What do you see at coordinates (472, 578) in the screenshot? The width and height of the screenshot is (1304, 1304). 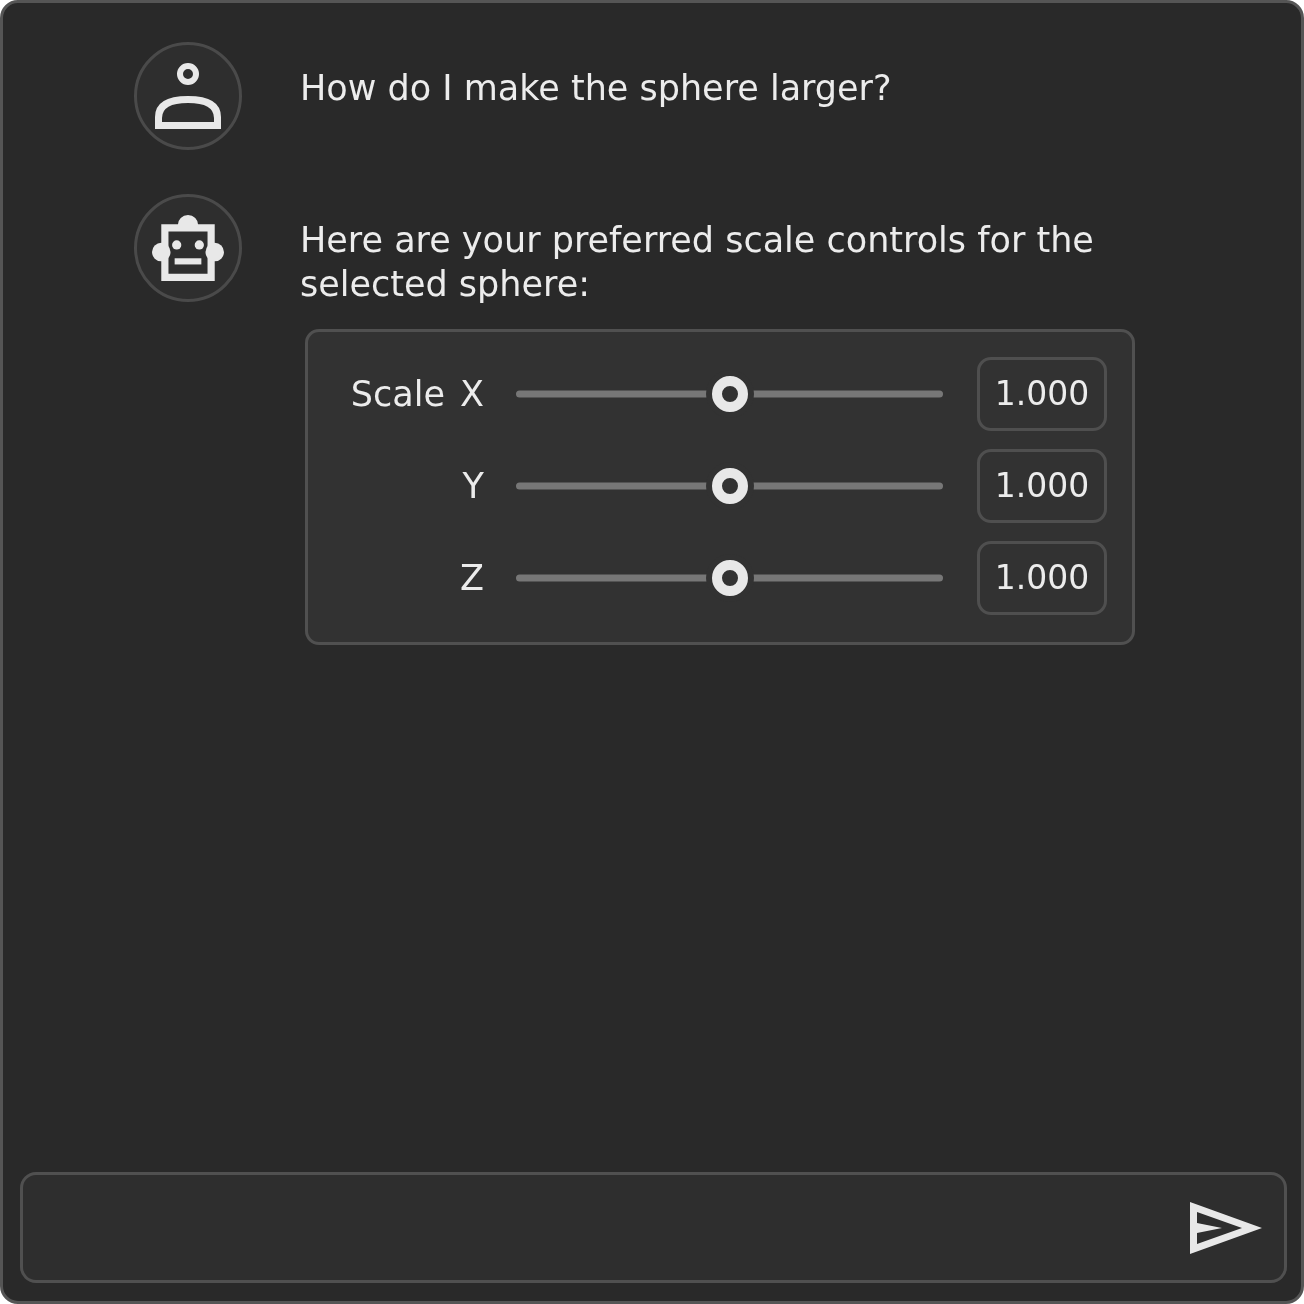 I see `axis-label: Z` at bounding box center [472, 578].